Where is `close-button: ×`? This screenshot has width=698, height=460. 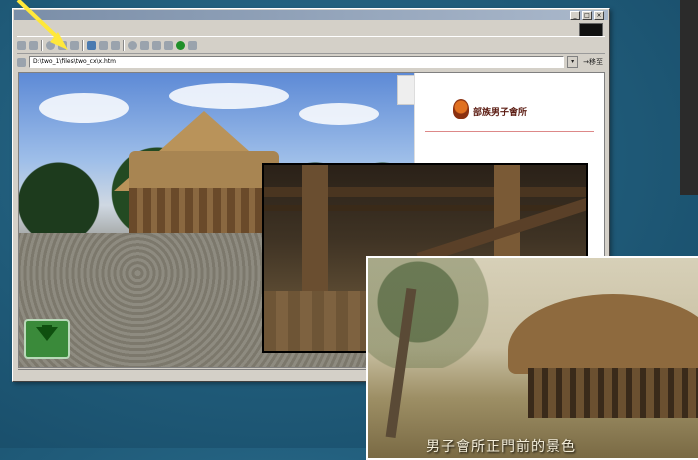
close-button: × is located at coordinates (599, 15).